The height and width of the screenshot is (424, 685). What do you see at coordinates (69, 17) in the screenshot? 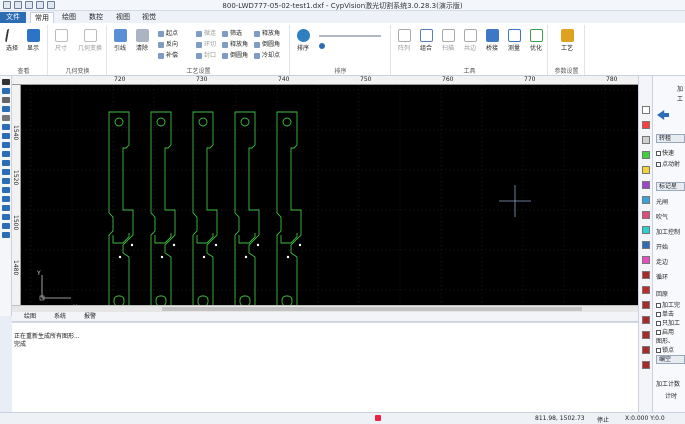
I see `tab-draw: 绘图` at bounding box center [69, 17].